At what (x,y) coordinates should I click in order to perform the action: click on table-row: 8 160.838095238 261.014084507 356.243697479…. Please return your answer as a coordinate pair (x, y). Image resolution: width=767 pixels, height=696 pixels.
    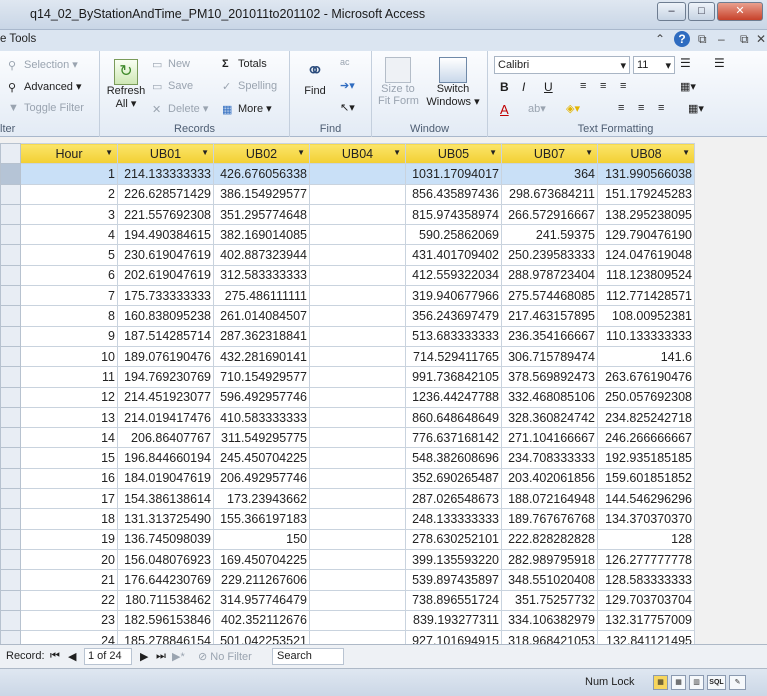
    Looking at the image, I should click on (347, 316).